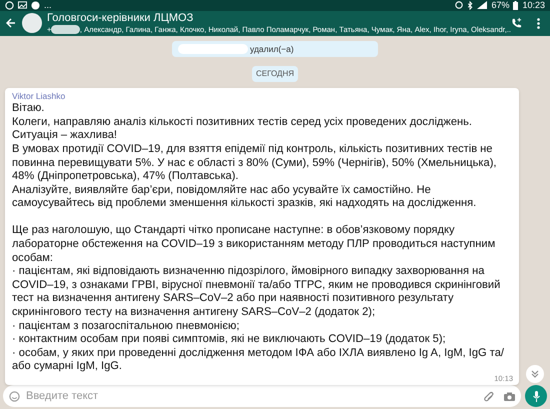 This screenshot has width=550, height=409. What do you see at coordinates (39, 96) in the screenshot?
I see `sender-name: Viktor Liashko` at bounding box center [39, 96].